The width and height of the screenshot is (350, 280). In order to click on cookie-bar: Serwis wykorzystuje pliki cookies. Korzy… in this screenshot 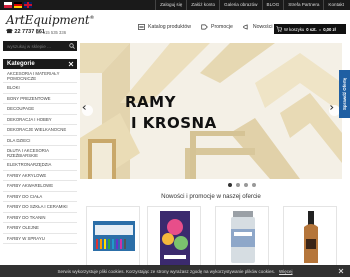, I will do `click(175, 271)`.